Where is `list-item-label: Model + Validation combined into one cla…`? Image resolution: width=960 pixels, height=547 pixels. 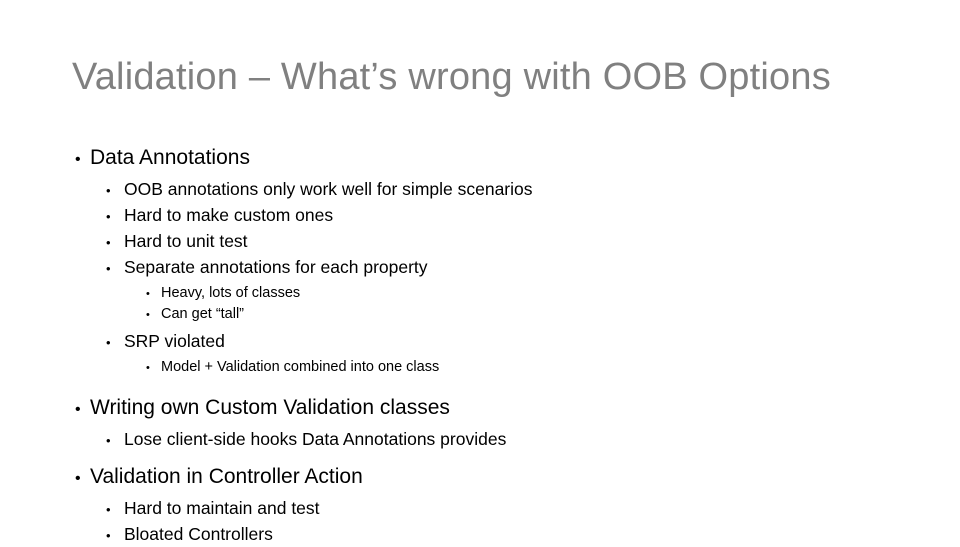
list-item-label: Model + Validation combined into one cla… is located at coordinates (300, 367).